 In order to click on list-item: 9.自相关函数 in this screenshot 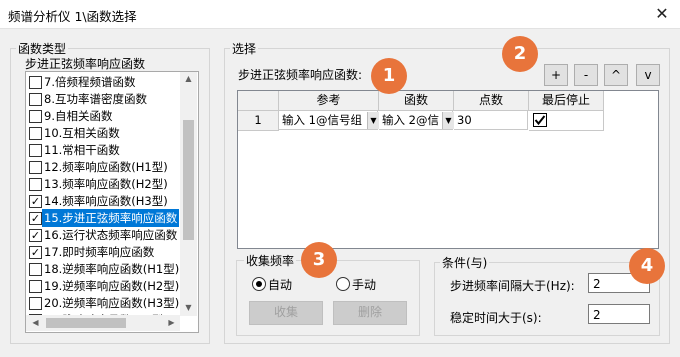, I will do `click(105, 116)`.